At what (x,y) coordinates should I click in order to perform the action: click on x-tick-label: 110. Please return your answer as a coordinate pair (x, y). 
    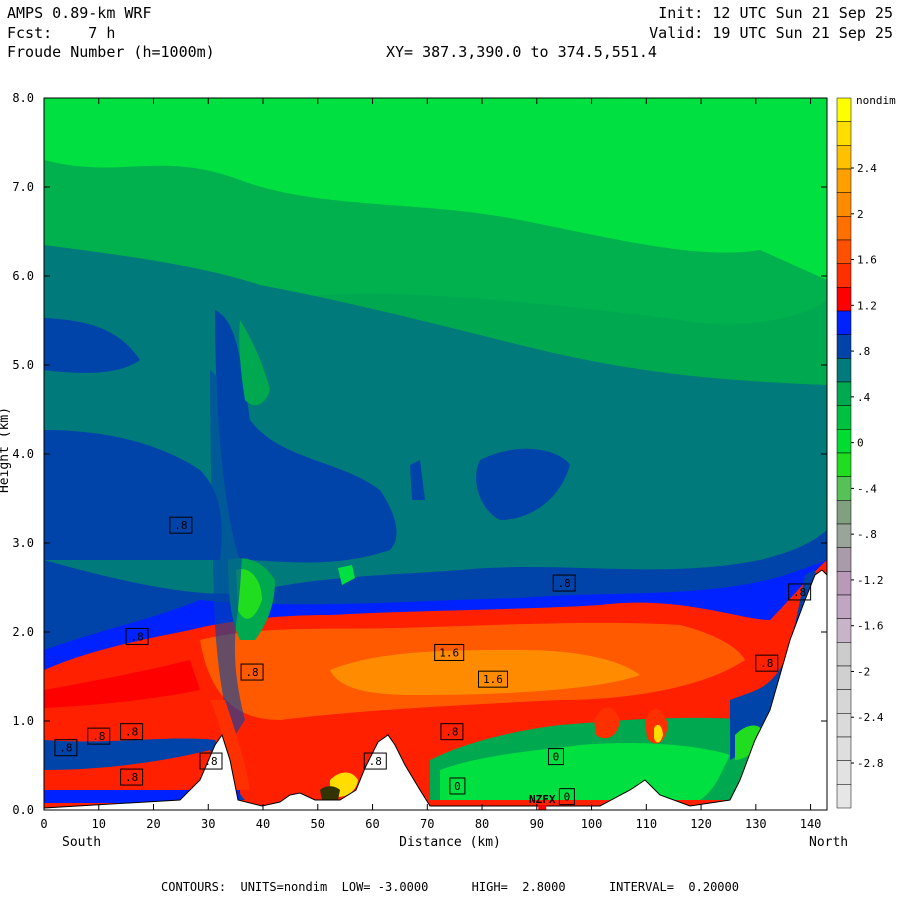
    Looking at the image, I should click on (646, 824).